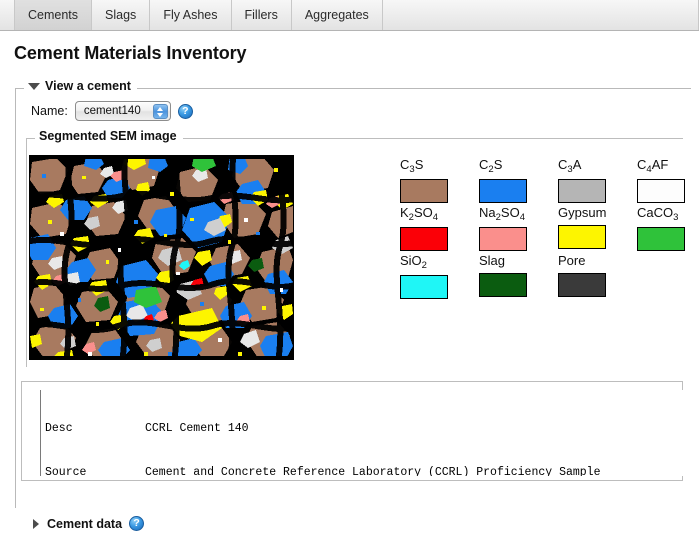 Image resolution: width=699 pixels, height=548 pixels. I want to click on legend-item-c3s: C3S, so click(439, 182).